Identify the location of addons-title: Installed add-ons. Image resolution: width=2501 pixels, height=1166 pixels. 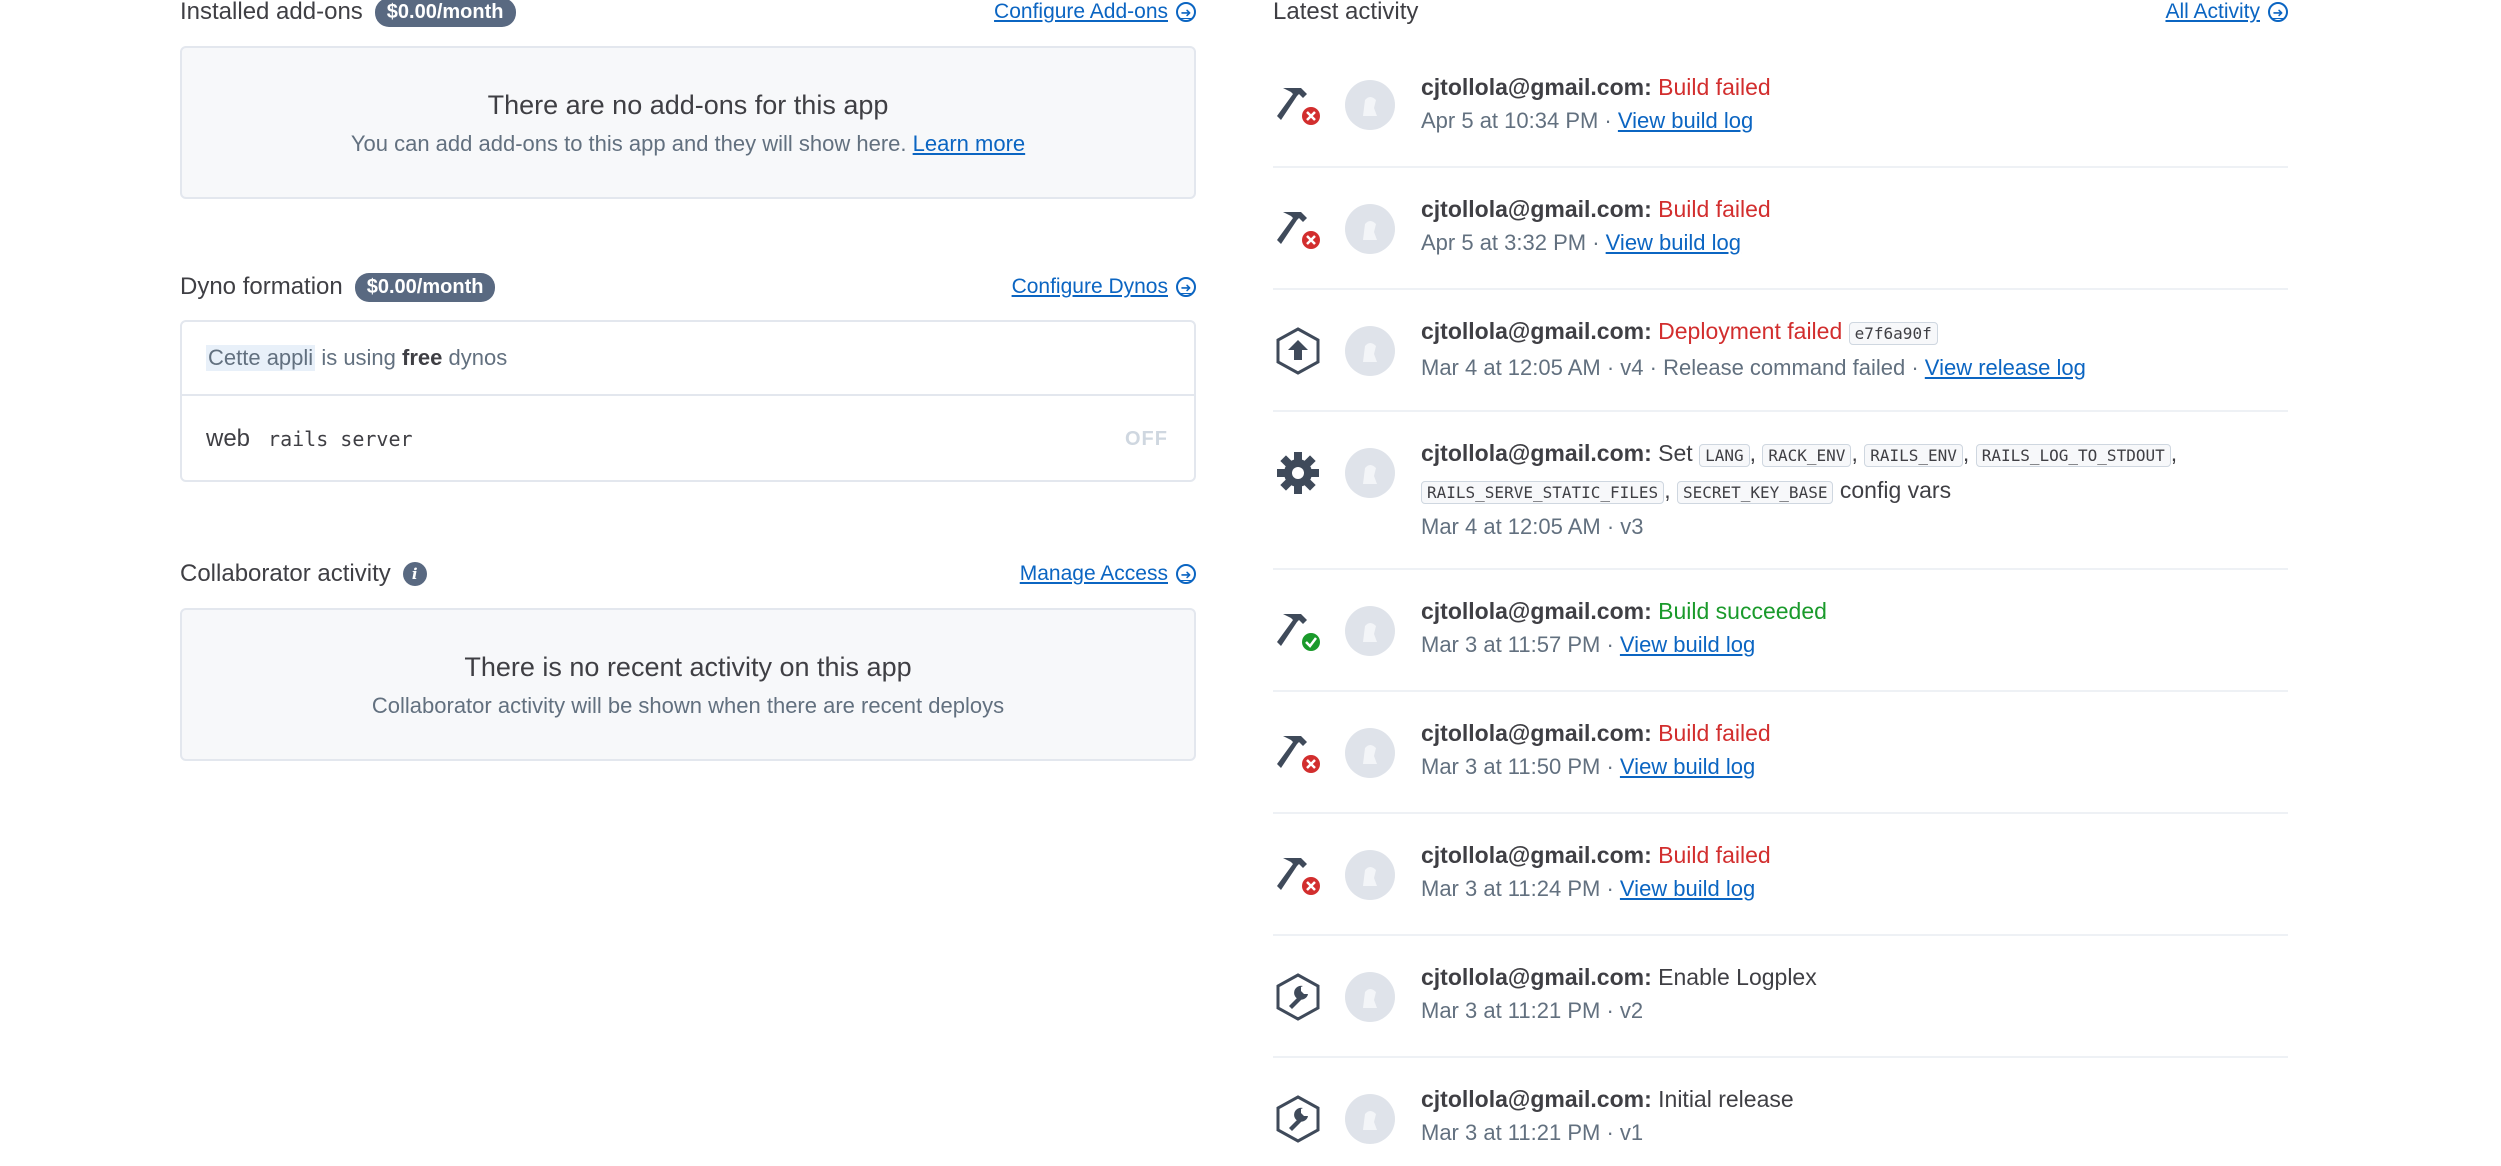
(271, 12).